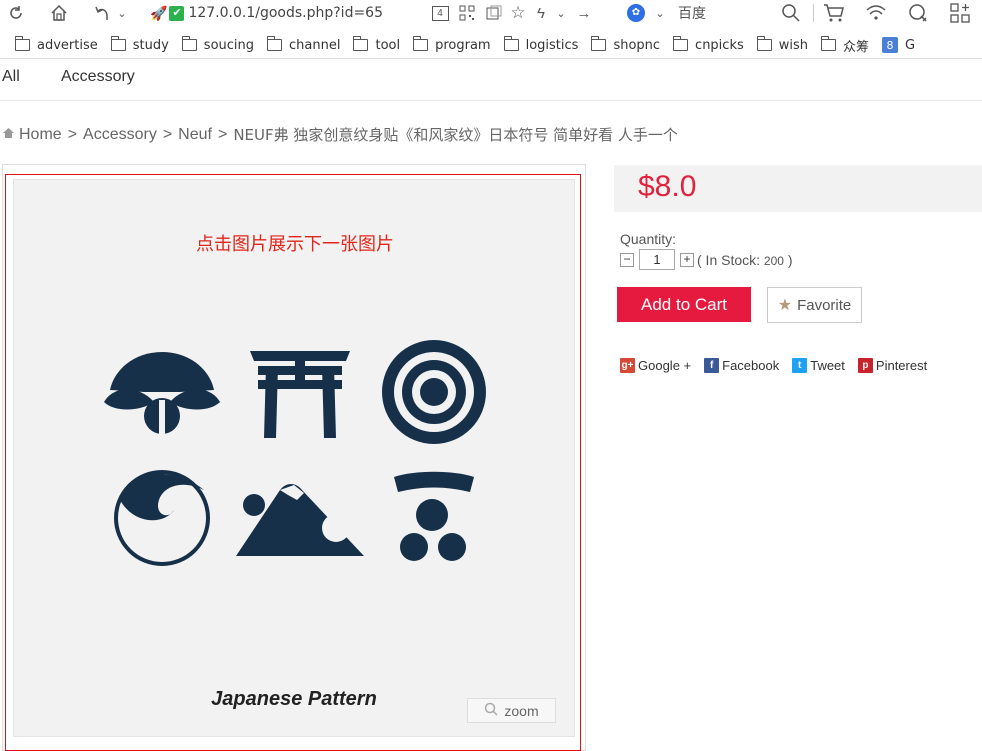  Describe the element at coordinates (791, 13) in the screenshot. I see `search-icon` at that location.